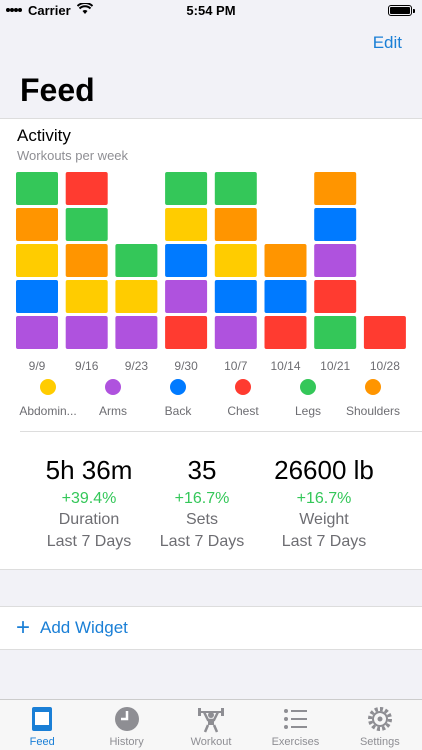 The width and height of the screenshot is (422, 750). I want to click on tab-feed: Feed, so click(42, 725).